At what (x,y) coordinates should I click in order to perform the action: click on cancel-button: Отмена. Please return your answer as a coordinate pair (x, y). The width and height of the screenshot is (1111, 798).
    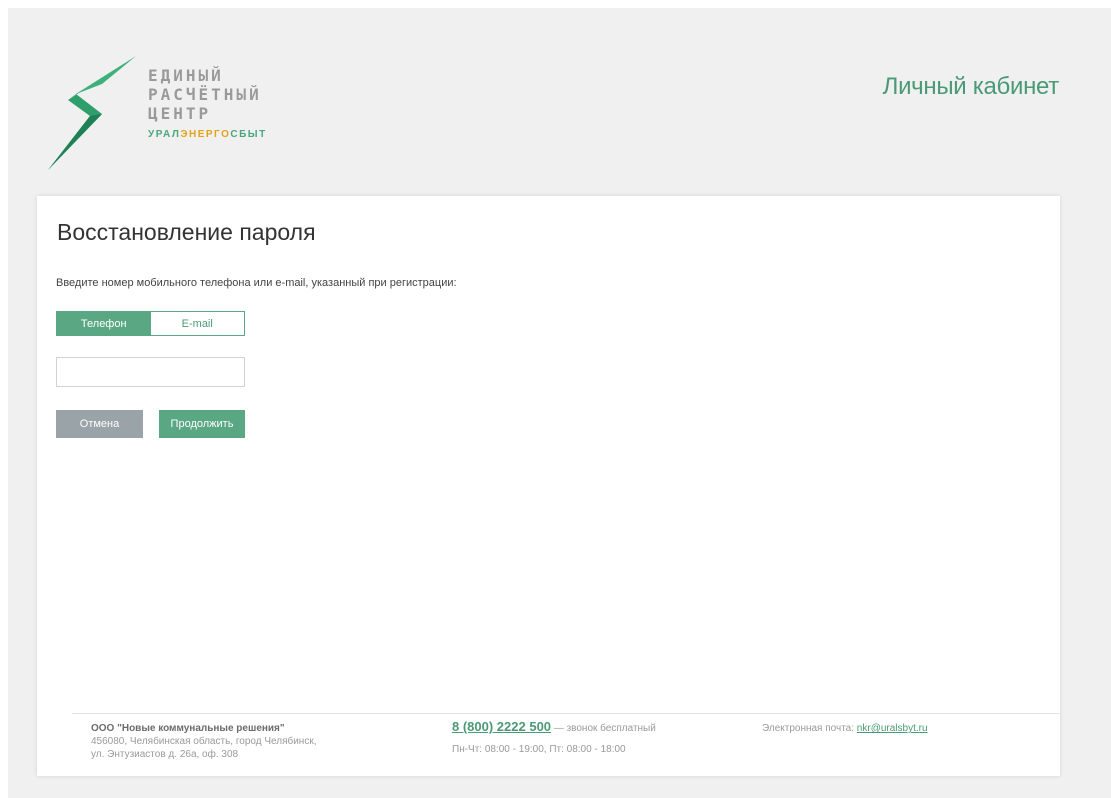
    Looking at the image, I should click on (99, 424).